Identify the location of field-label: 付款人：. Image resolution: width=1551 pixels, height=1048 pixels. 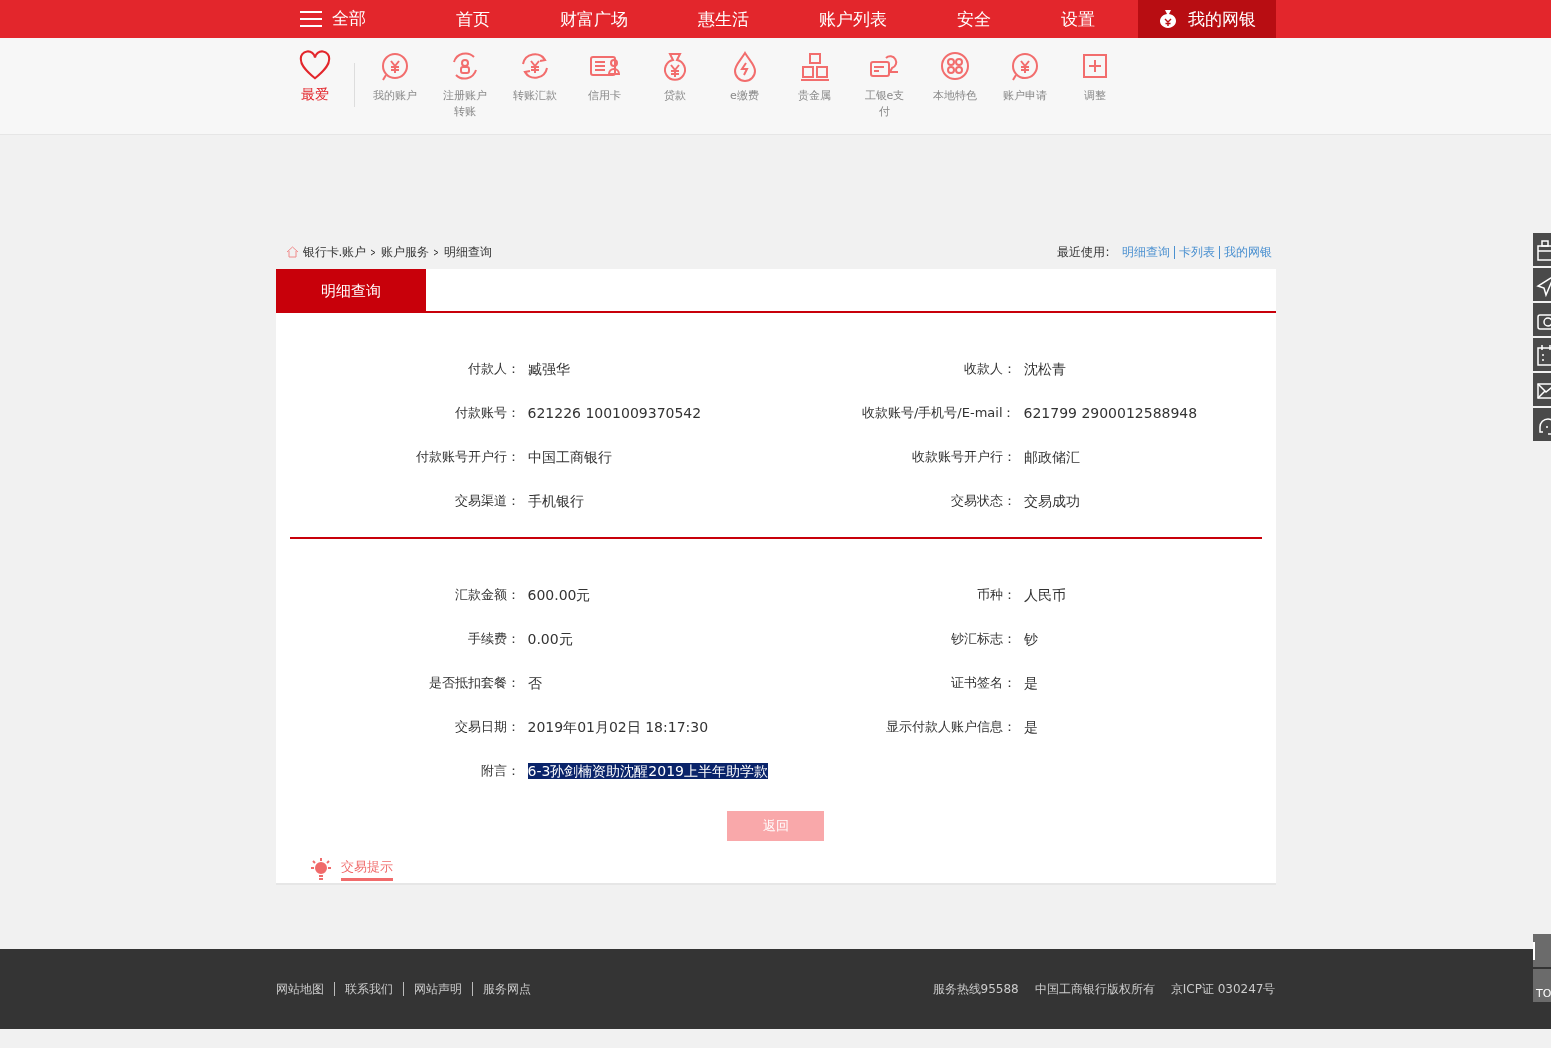
(493, 369).